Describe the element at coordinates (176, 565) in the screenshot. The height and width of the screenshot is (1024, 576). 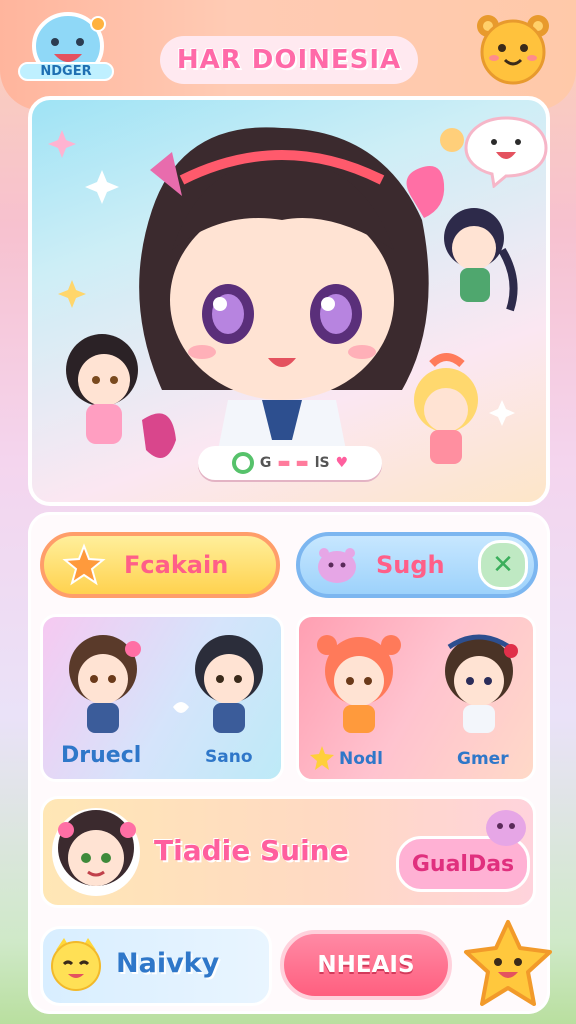
I see `primary-button-label: Fcakain` at that location.